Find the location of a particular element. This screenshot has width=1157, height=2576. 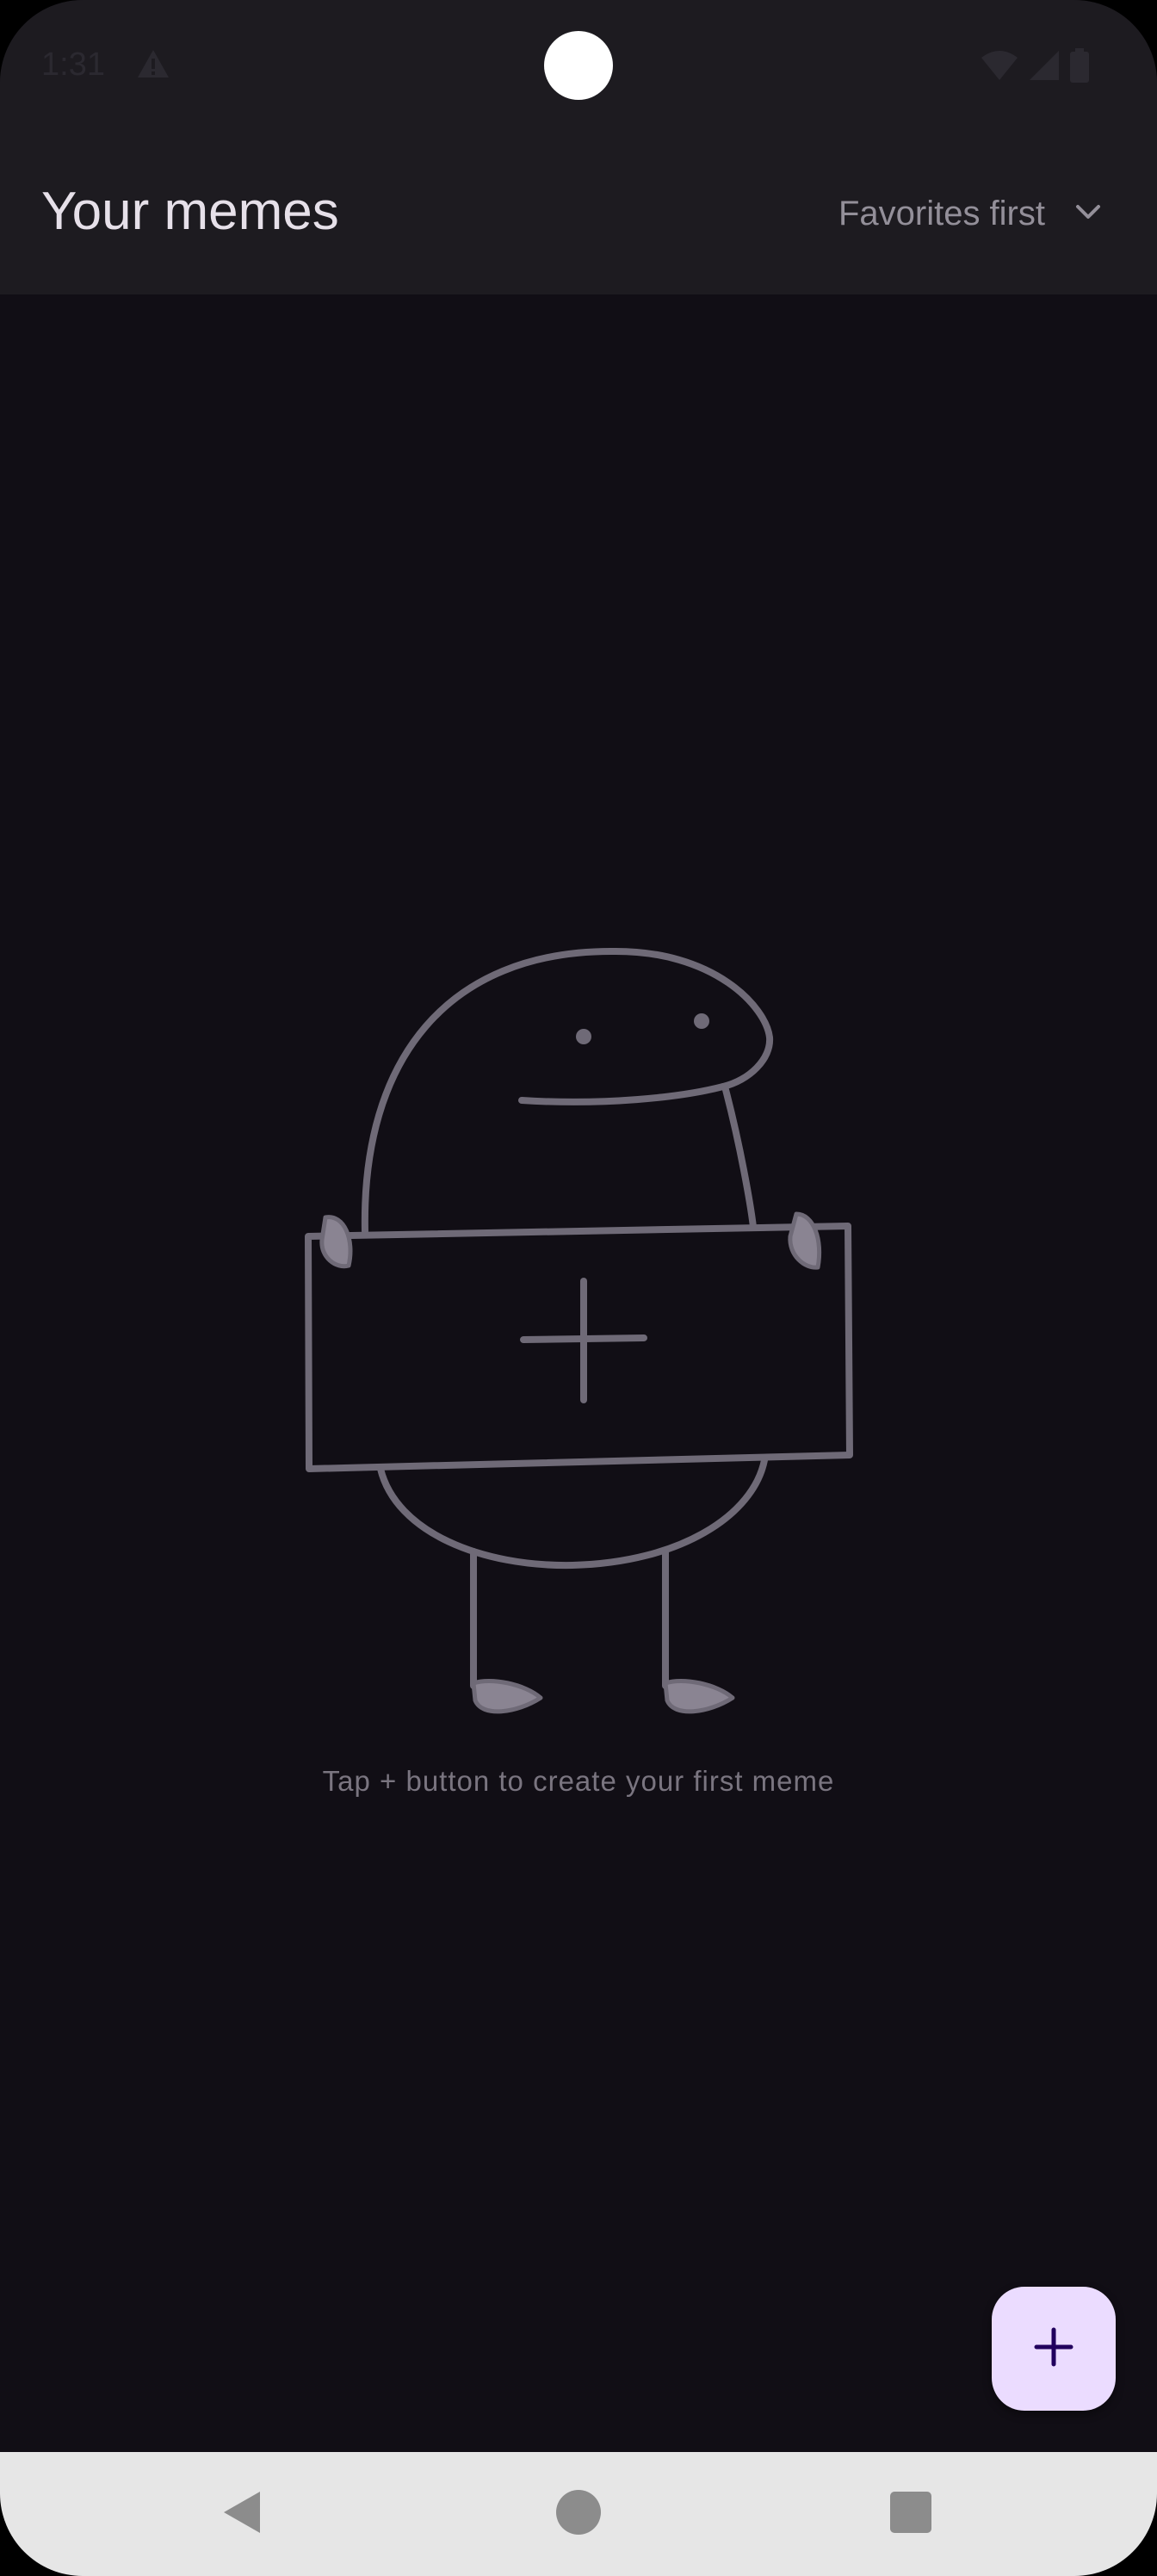

status-bar: 1:31 is located at coordinates (579, 67).